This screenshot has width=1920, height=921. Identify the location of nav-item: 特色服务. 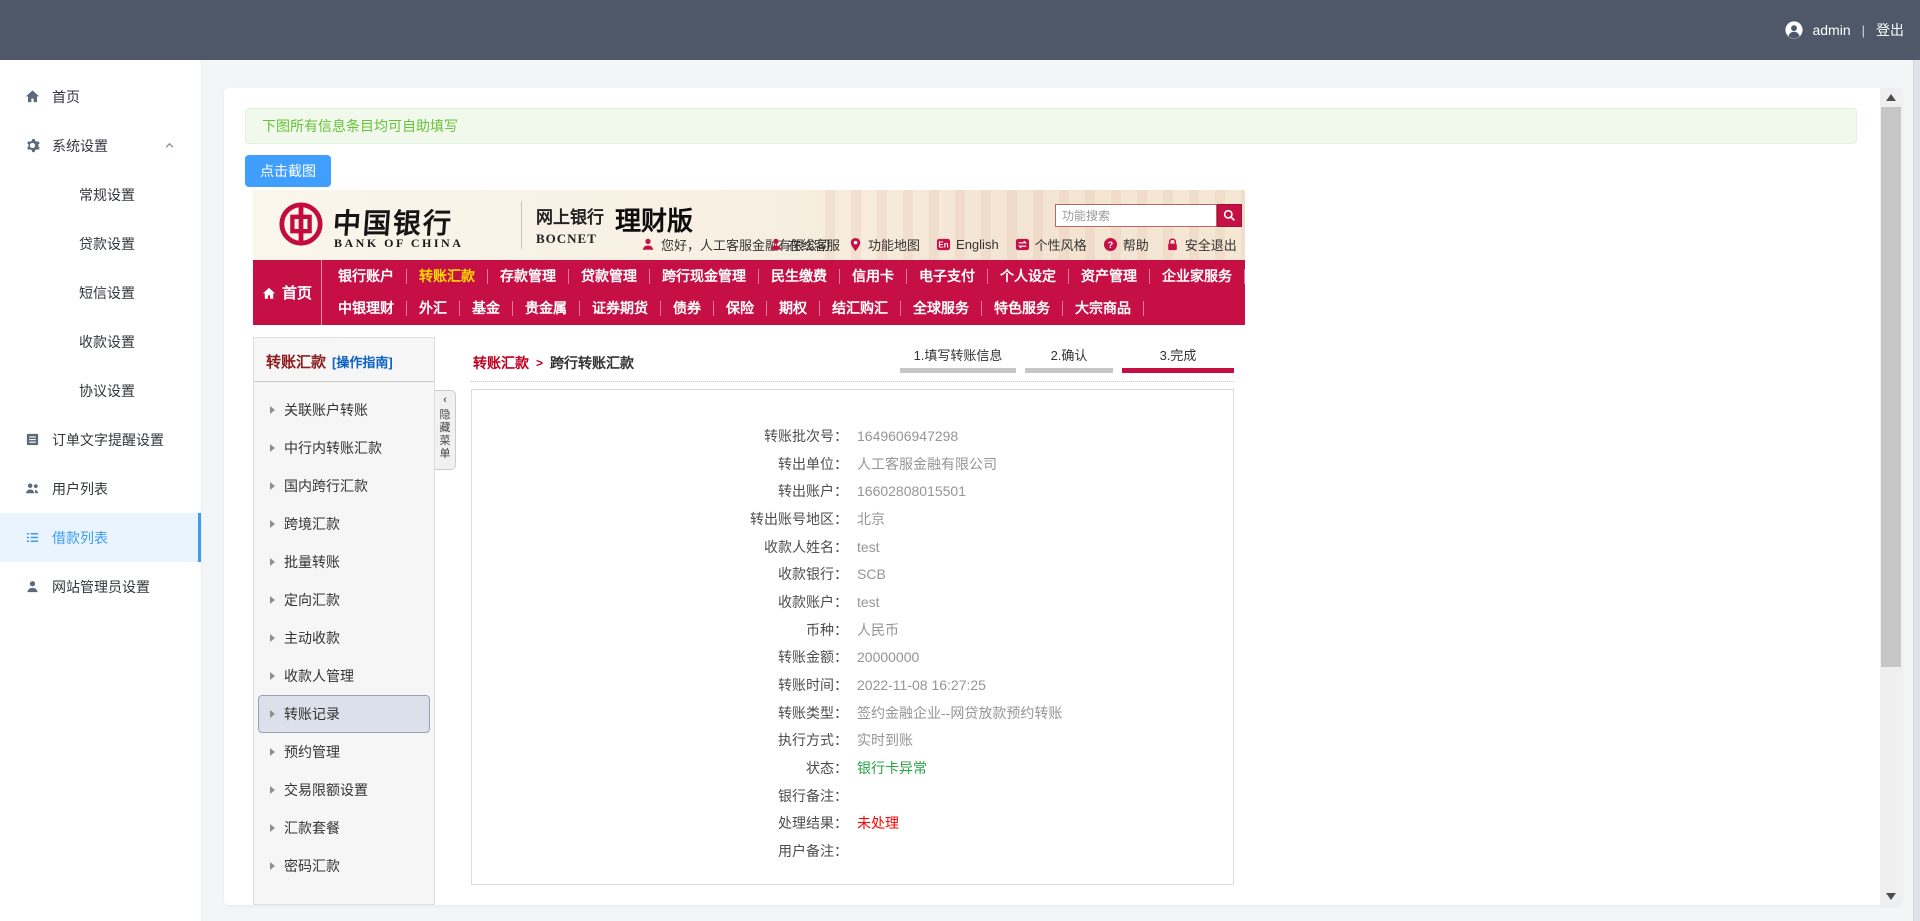
(1022, 309).